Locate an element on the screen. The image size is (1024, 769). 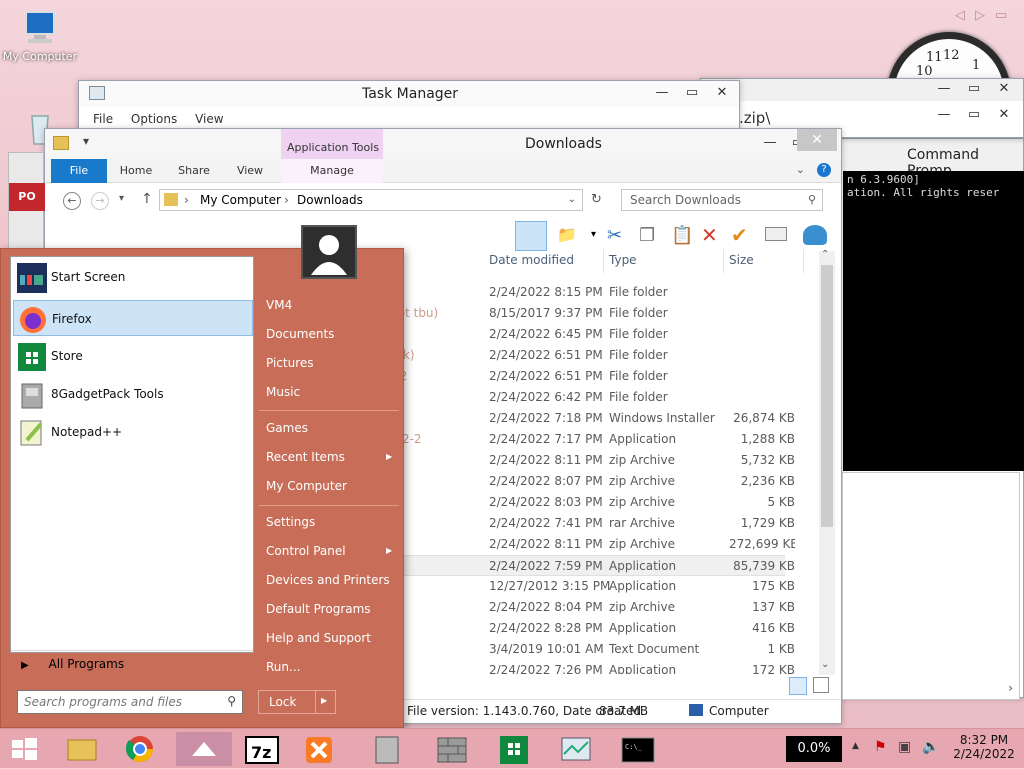
folder-options-icon: 📁 is located at coordinates (567, 234).